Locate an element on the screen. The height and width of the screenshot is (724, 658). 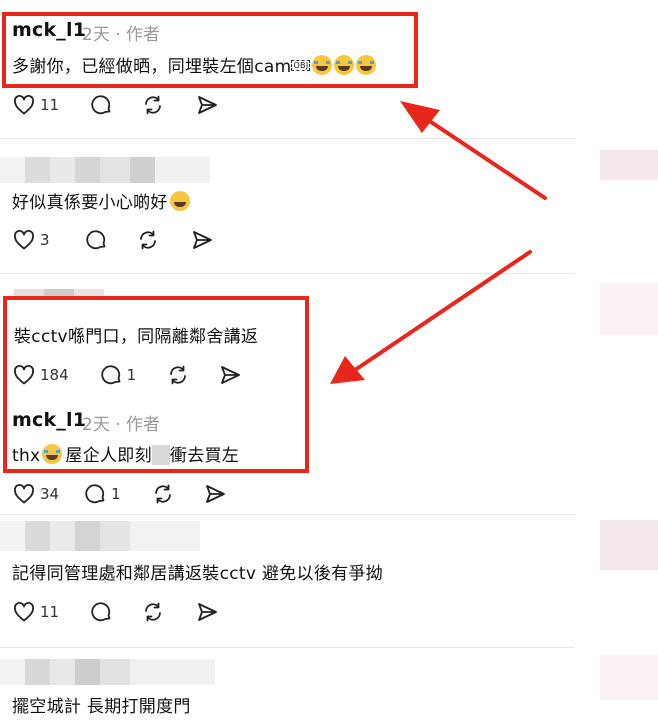
comment-text: 擺空城計 長期打開度門 is located at coordinates (101, 707).